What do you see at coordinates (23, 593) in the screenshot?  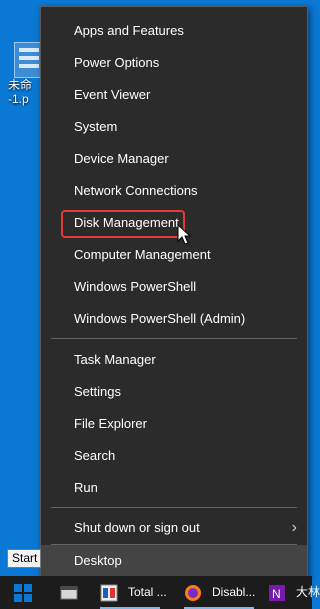 I see `start-button` at bounding box center [23, 593].